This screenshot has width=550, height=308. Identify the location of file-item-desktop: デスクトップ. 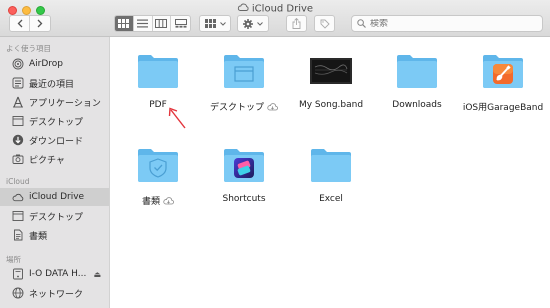
(244, 81).